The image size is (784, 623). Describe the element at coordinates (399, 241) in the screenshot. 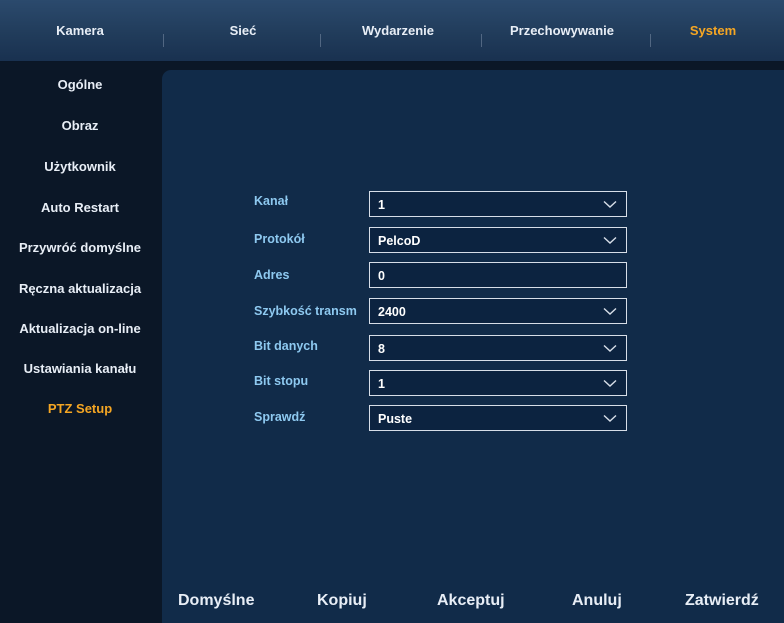

I see `protokol-value: PelcoD` at that location.